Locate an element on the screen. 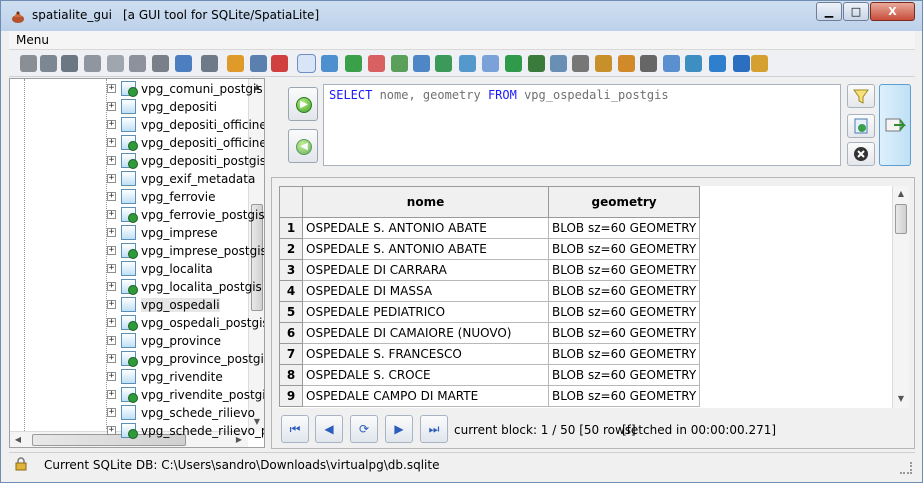 The width and height of the screenshot is (923, 483). cell-nome: OSPEDALE S. FRANCESCO is located at coordinates (425, 354).